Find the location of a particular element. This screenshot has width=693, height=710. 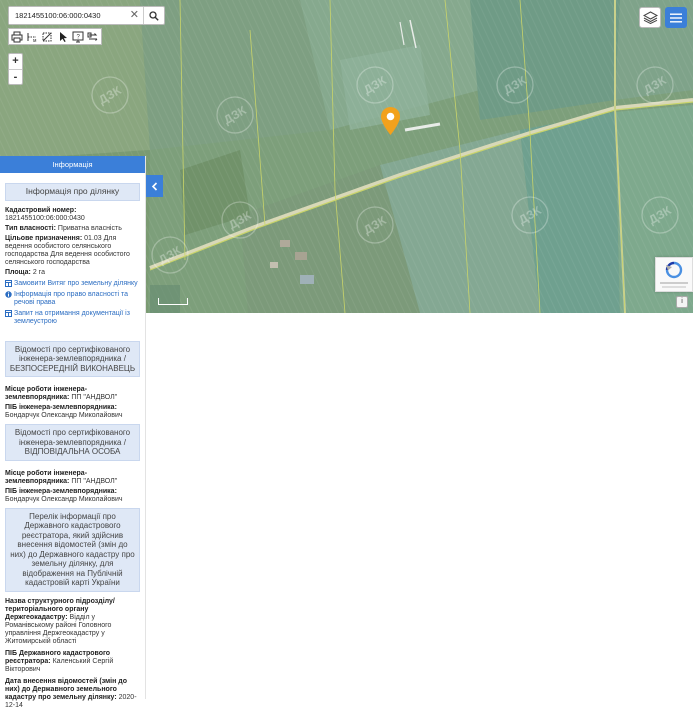

chevron-left-icon is located at coordinates (154, 186).